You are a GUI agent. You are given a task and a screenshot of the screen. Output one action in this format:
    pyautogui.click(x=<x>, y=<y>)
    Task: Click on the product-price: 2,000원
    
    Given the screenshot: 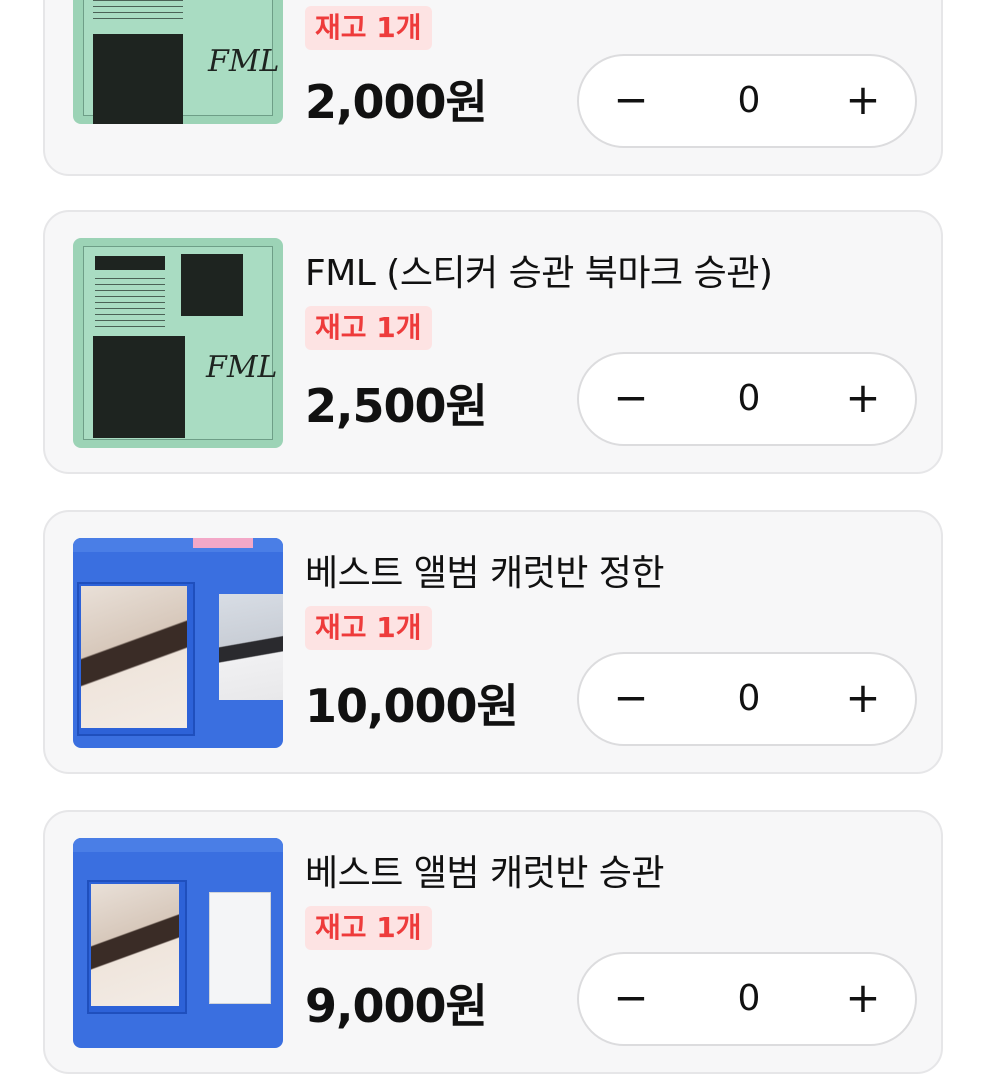 What is the action you would take?
    pyautogui.click(x=396, y=102)
    